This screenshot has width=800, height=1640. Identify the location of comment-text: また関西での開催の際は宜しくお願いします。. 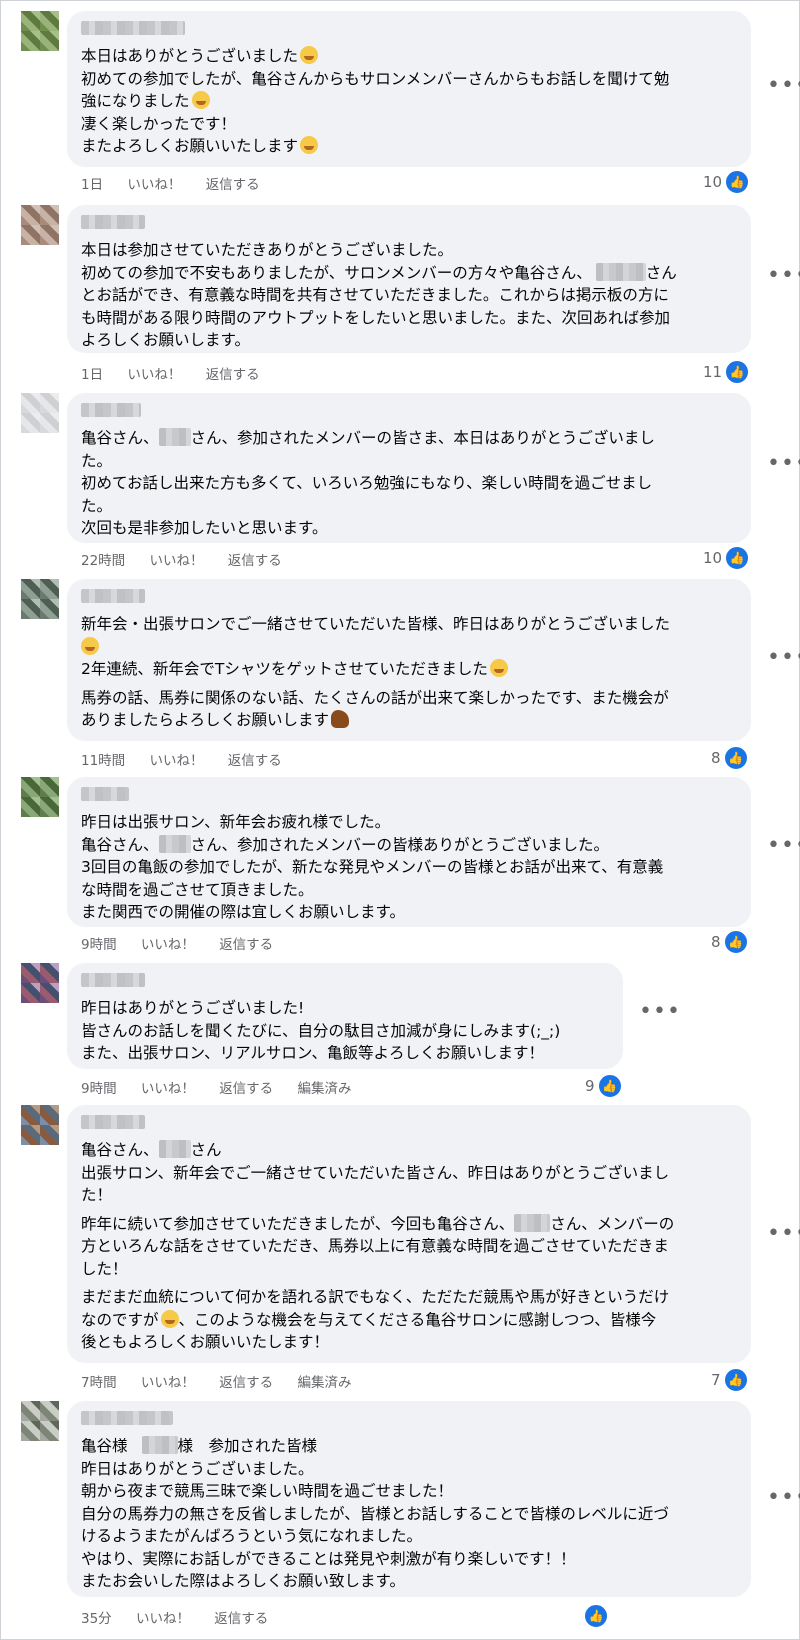
(243, 912).